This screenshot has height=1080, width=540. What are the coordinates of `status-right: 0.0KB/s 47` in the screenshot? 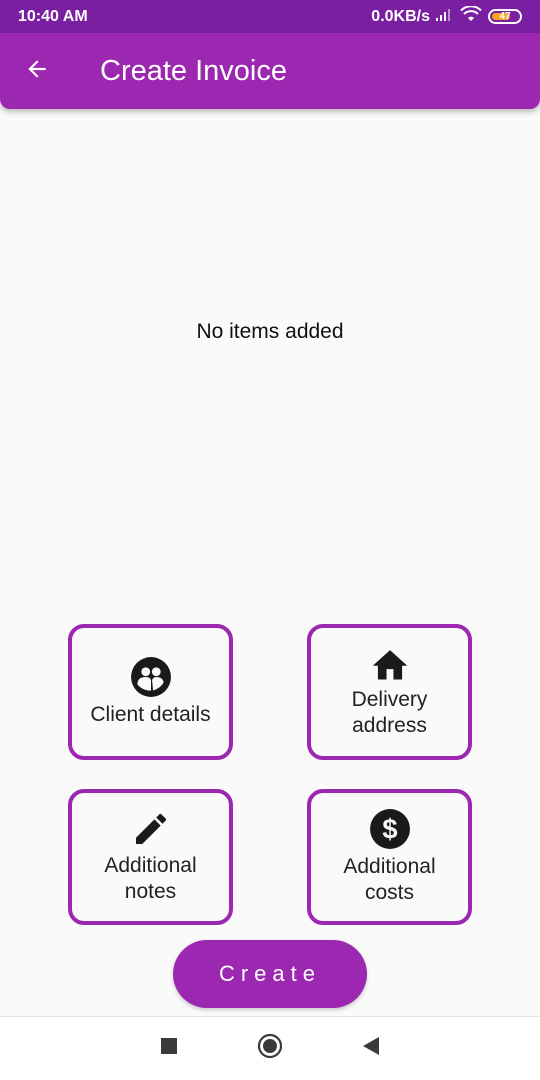 It's located at (446, 16).